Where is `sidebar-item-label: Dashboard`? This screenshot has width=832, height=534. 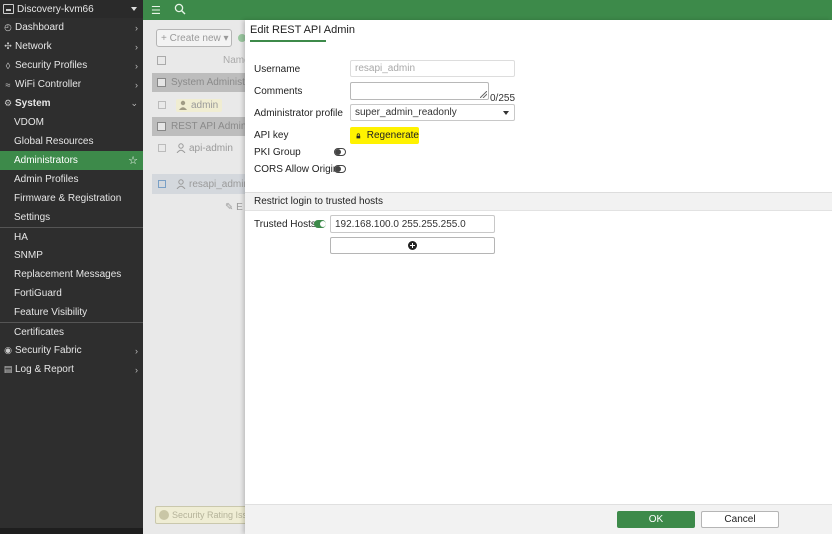 sidebar-item-label: Dashboard is located at coordinates (39, 27).